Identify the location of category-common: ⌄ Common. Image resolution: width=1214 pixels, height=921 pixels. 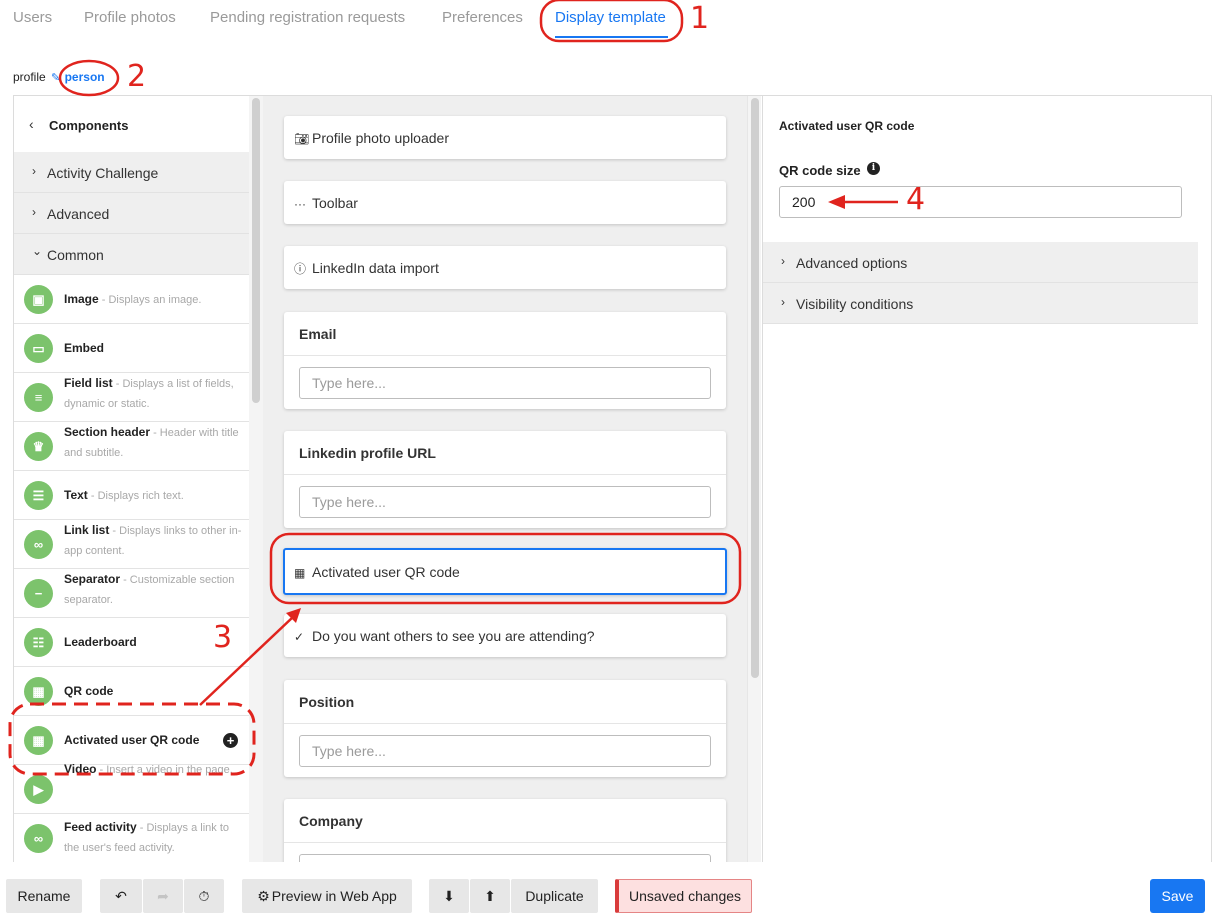
(131, 254).